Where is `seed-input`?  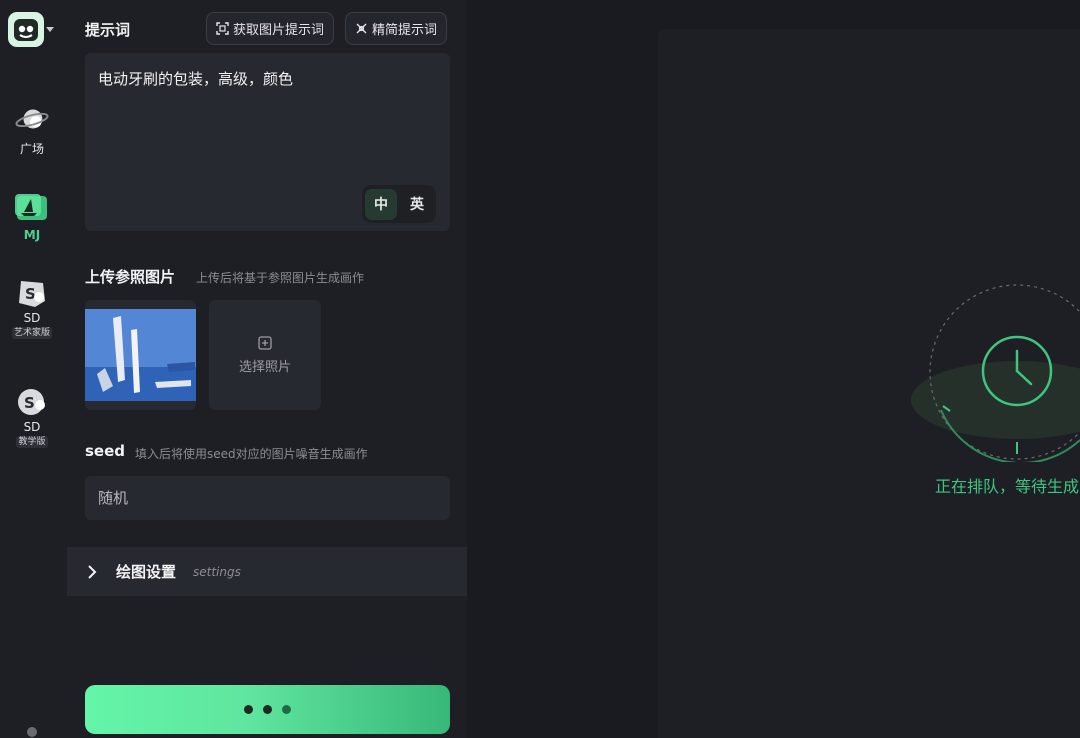
seed-input is located at coordinates (267, 498).